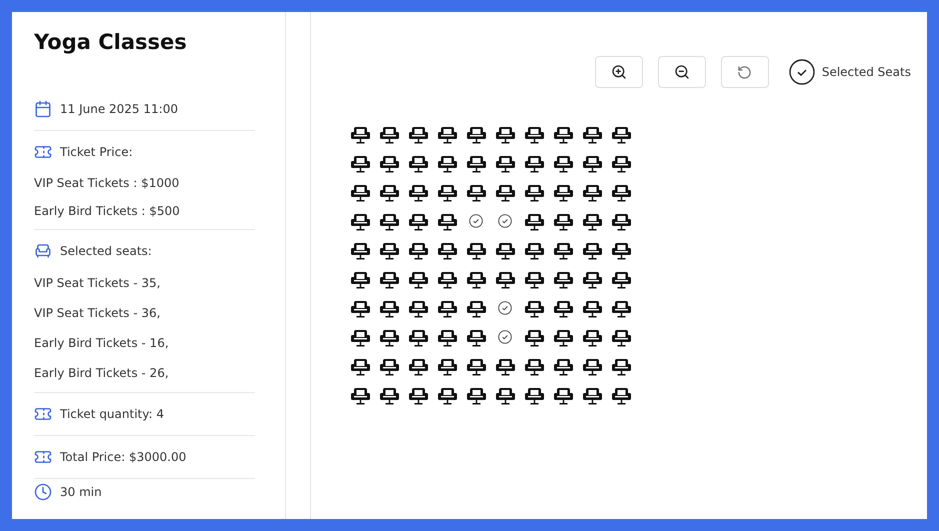 The image size is (939, 531). What do you see at coordinates (682, 72) in the screenshot?
I see `zoom-out-button` at bounding box center [682, 72].